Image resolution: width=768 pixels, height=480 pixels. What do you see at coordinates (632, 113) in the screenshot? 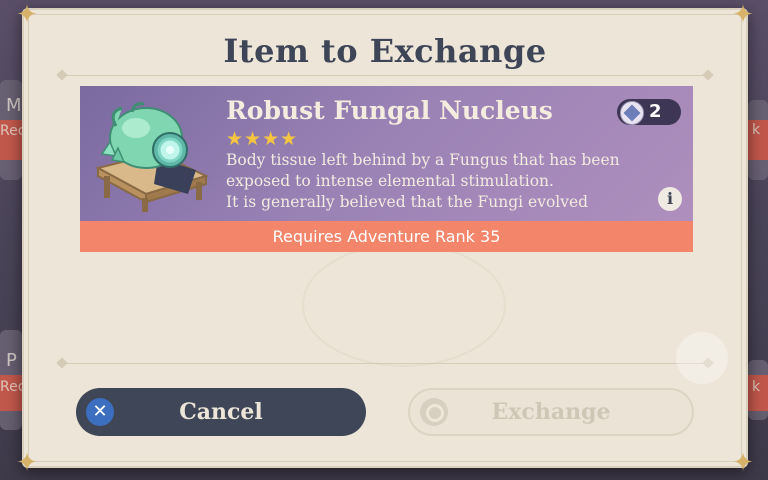
I see `currency-icon` at bounding box center [632, 113].